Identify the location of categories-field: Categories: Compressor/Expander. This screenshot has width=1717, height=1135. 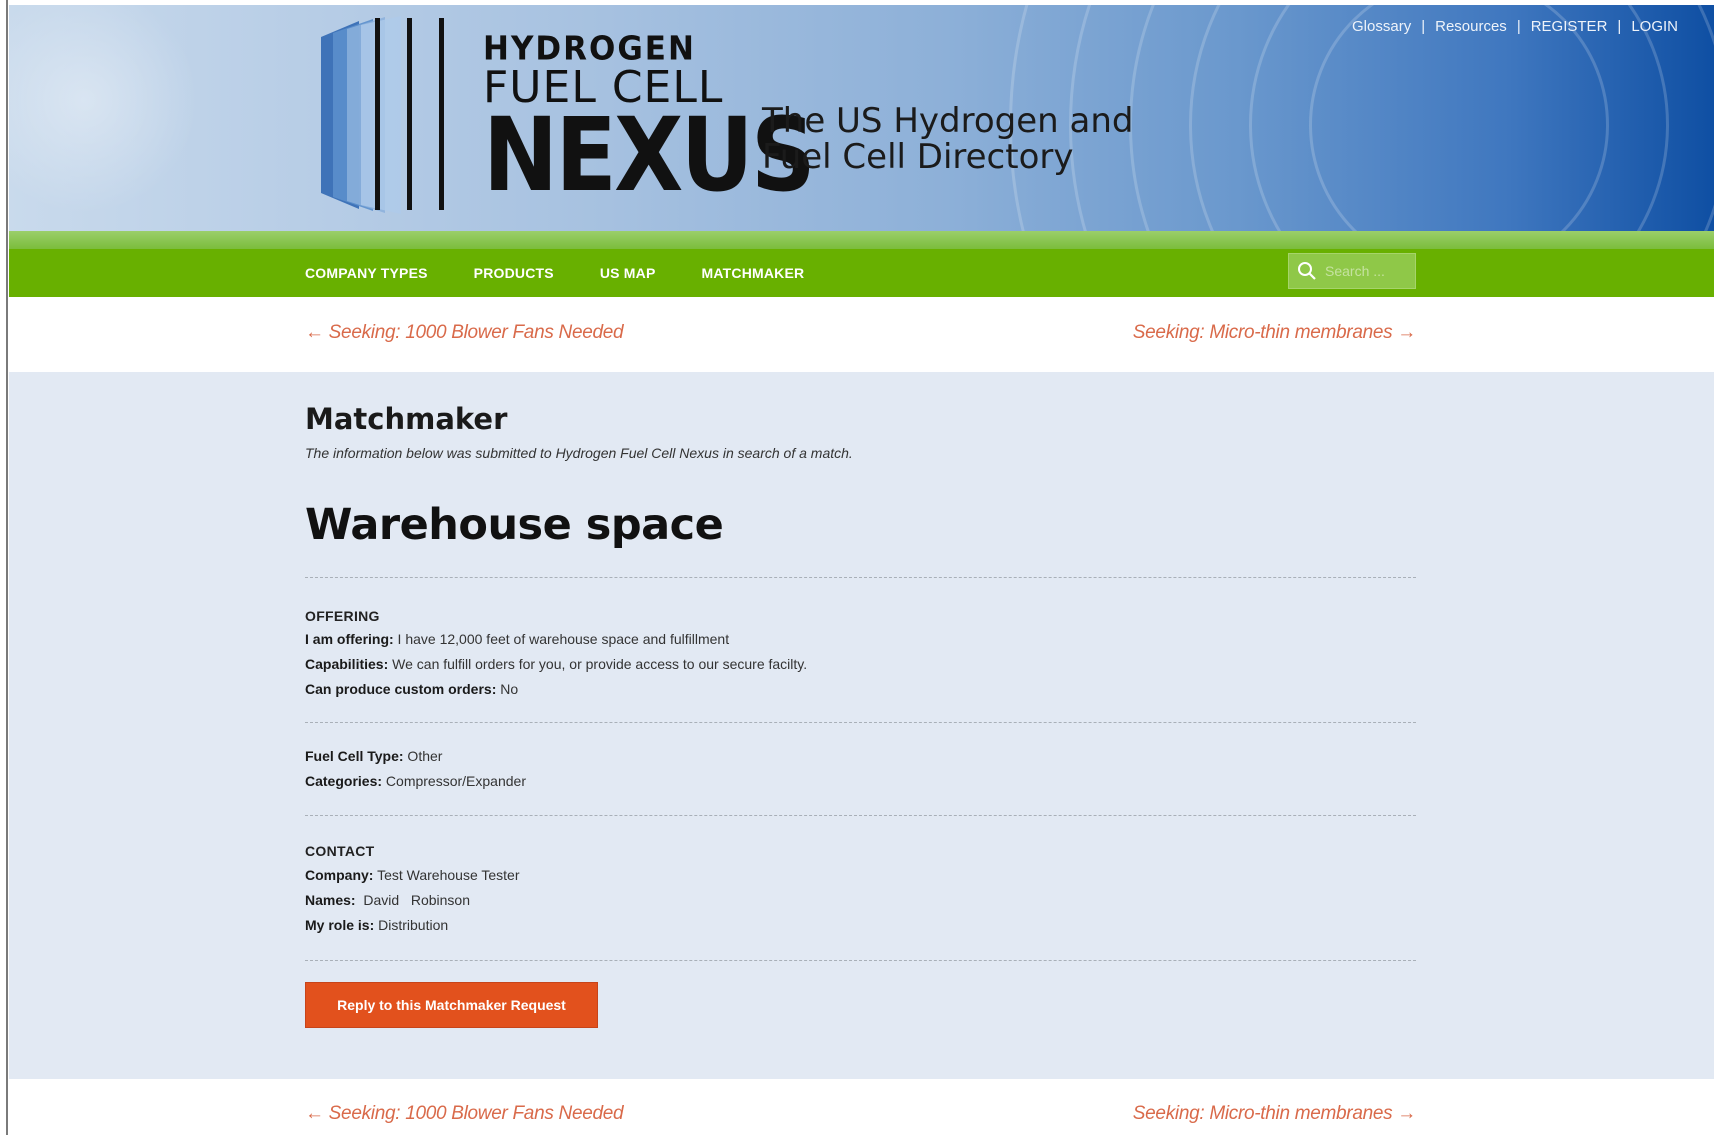
(415, 781).